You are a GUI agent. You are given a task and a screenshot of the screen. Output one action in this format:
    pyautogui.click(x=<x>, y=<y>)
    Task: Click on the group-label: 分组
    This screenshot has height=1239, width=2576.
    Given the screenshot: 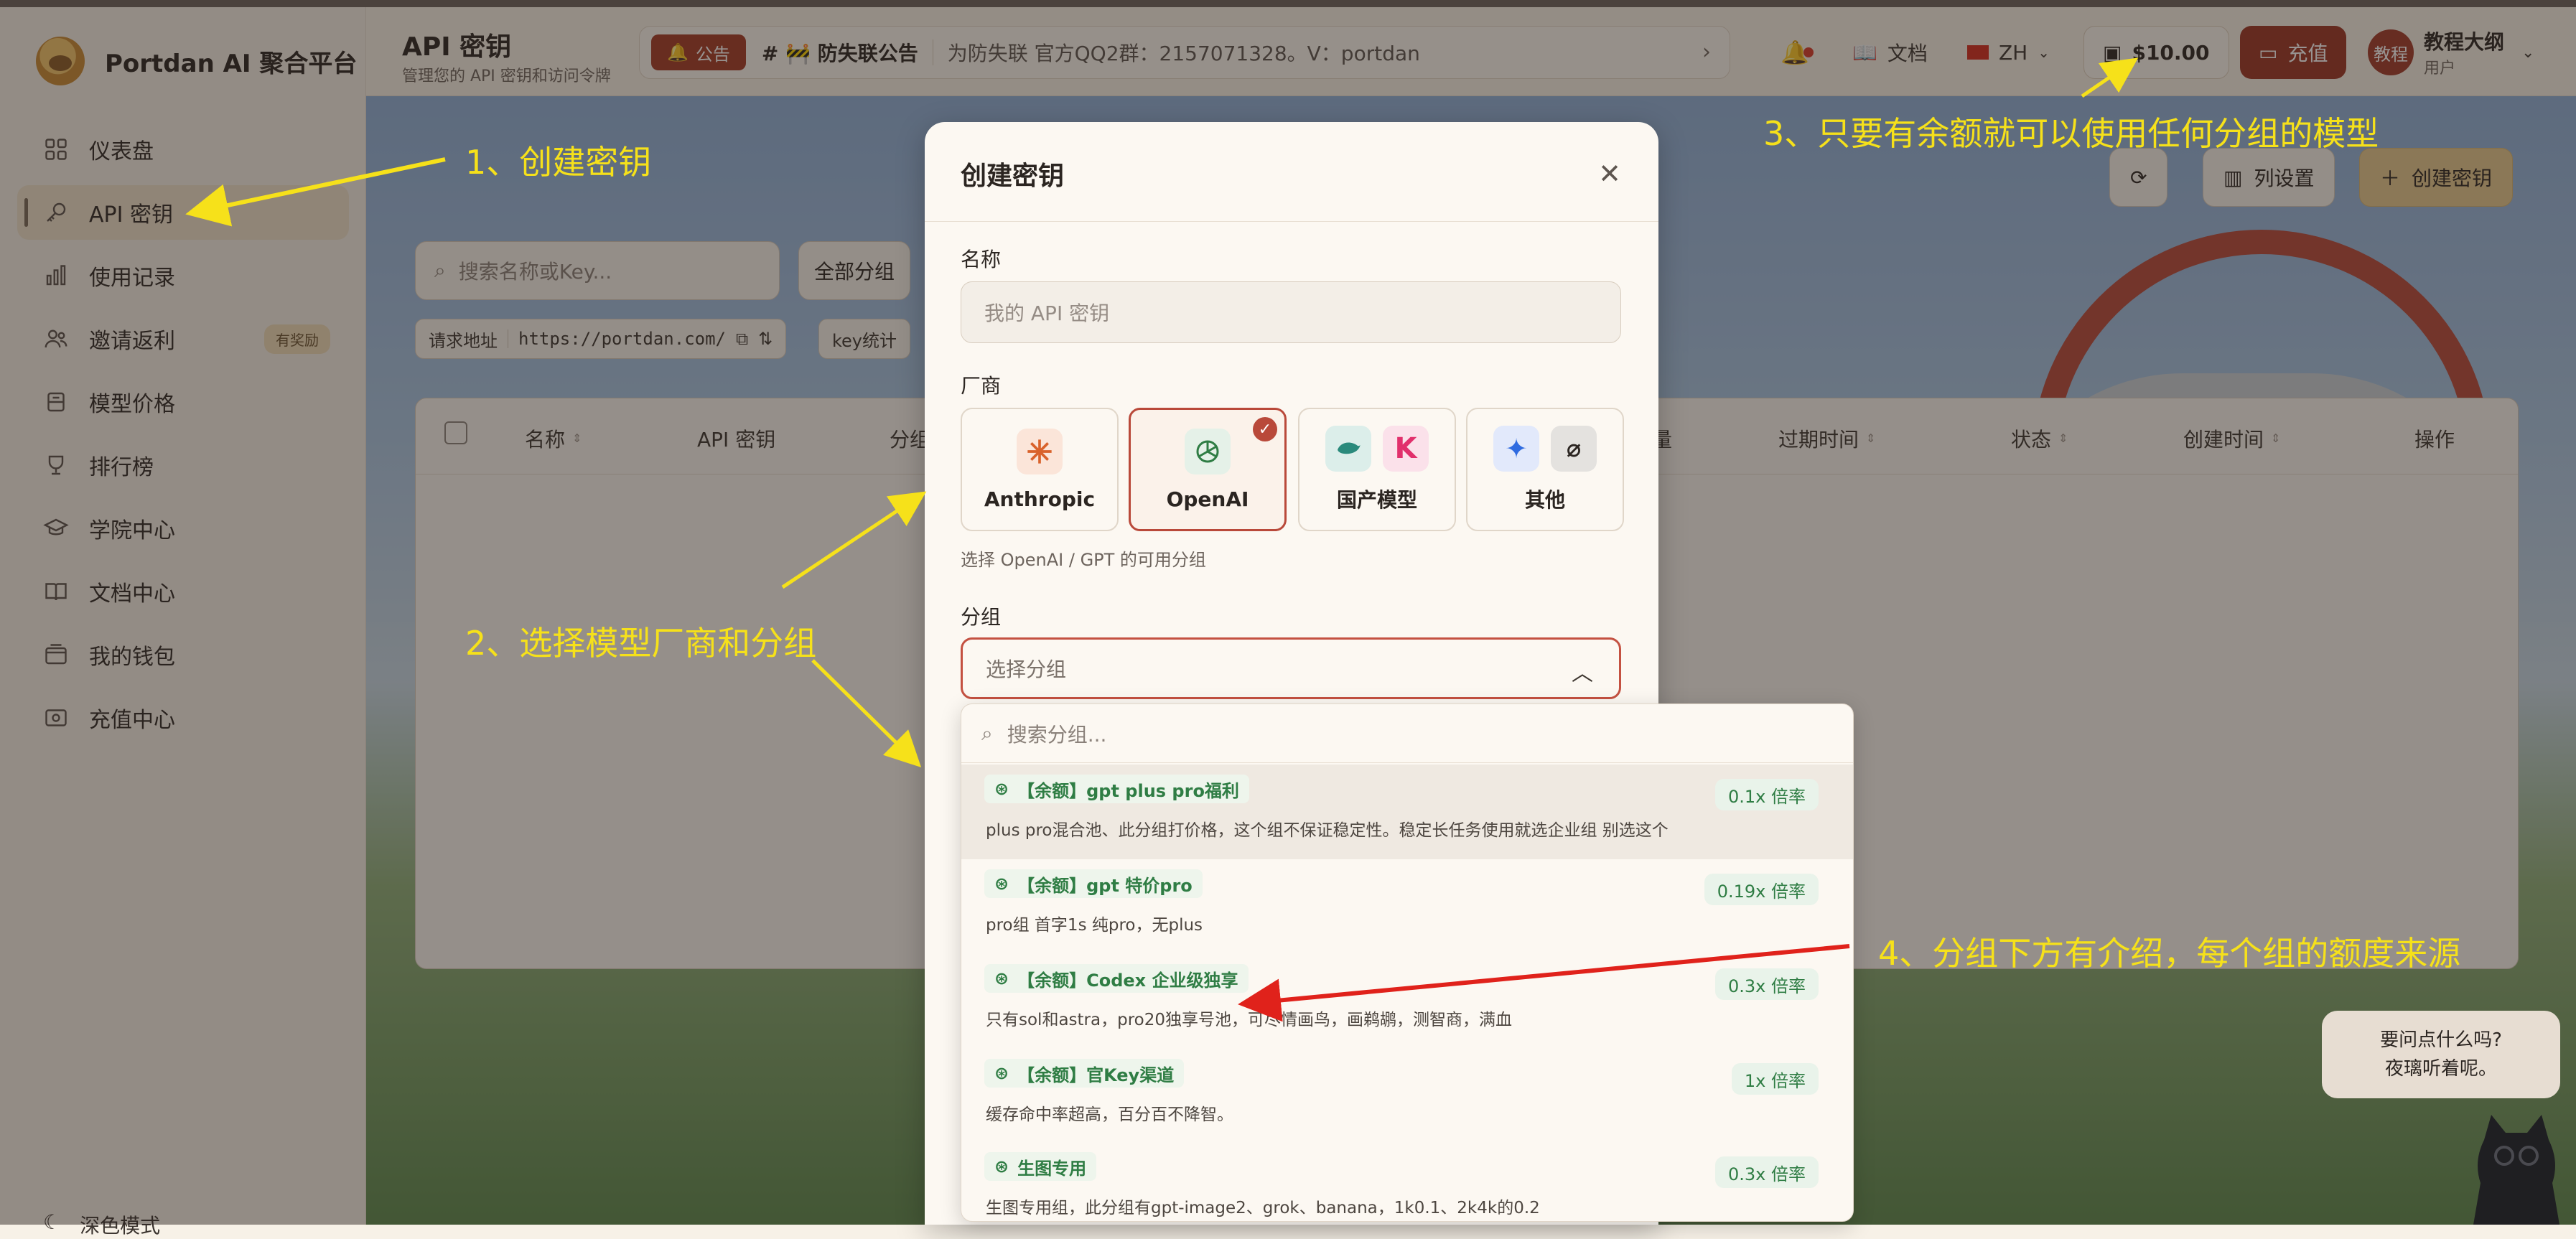 What is the action you would take?
    pyautogui.click(x=981, y=617)
    